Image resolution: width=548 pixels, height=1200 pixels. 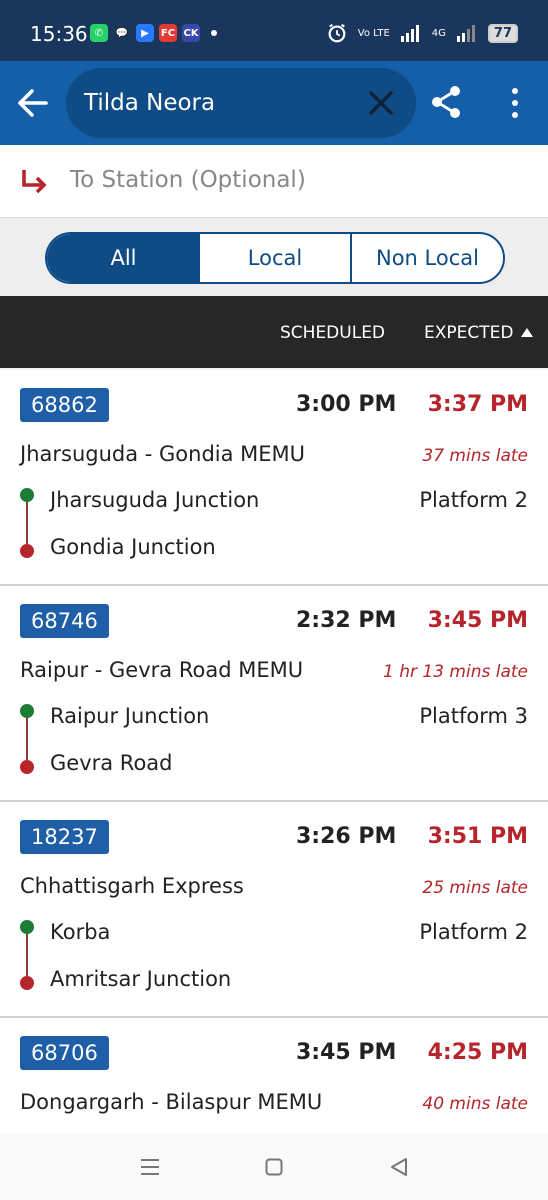 What do you see at coordinates (130, 716) in the screenshot?
I see `origin-station: Raipur Junction` at bounding box center [130, 716].